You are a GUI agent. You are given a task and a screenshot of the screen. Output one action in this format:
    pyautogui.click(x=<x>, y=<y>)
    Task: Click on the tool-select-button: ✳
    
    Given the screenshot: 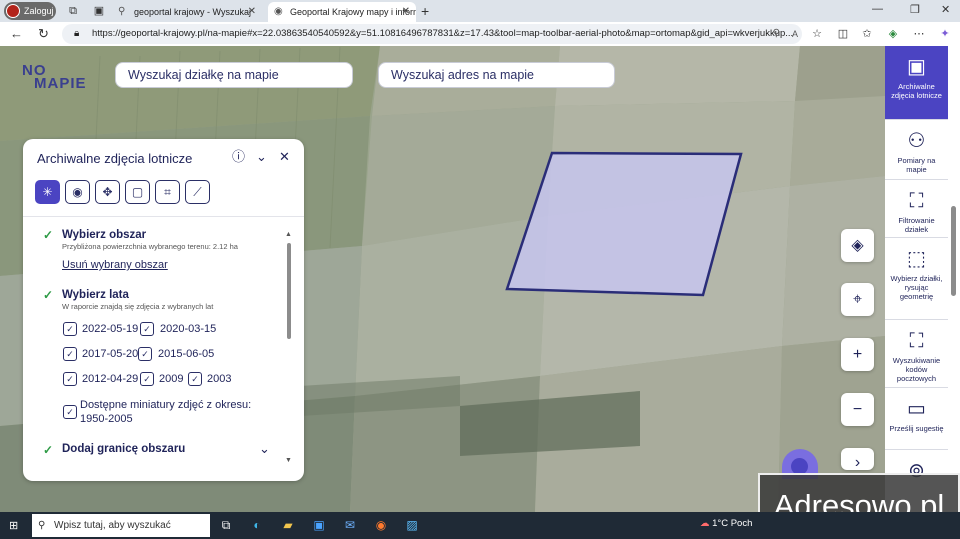 What is the action you would take?
    pyautogui.click(x=47, y=192)
    